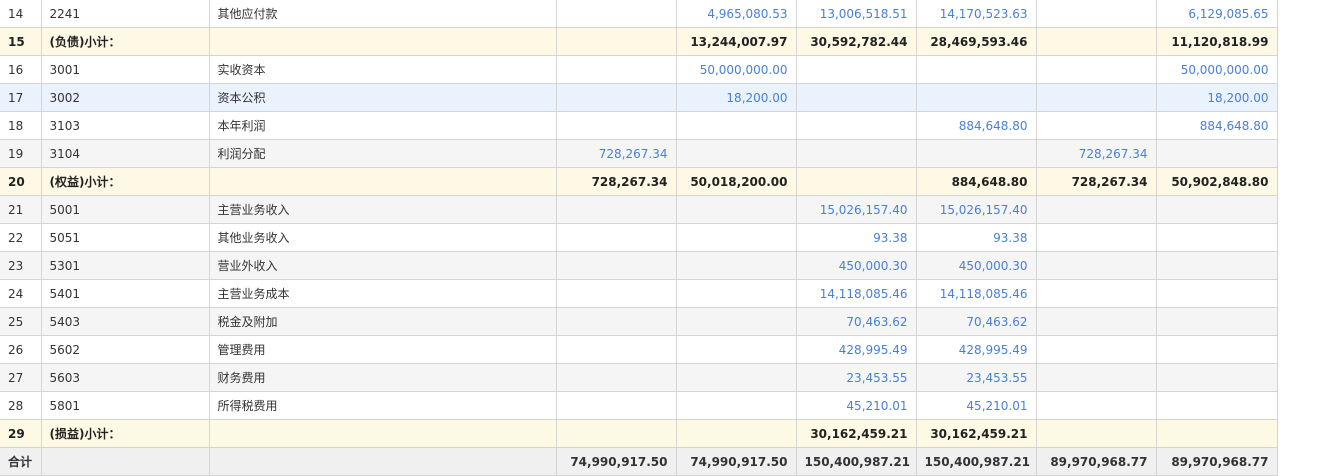  What do you see at coordinates (1096, 153) in the screenshot?
I see `closing-debit-cell: 728,267.34` at bounding box center [1096, 153].